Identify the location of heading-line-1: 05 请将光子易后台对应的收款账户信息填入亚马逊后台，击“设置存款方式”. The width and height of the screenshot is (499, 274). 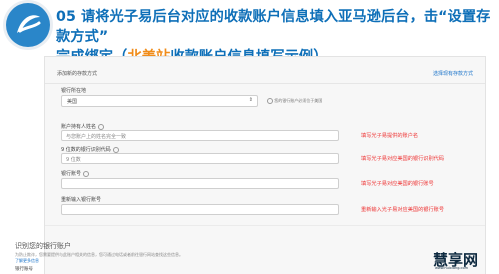
(273, 27).